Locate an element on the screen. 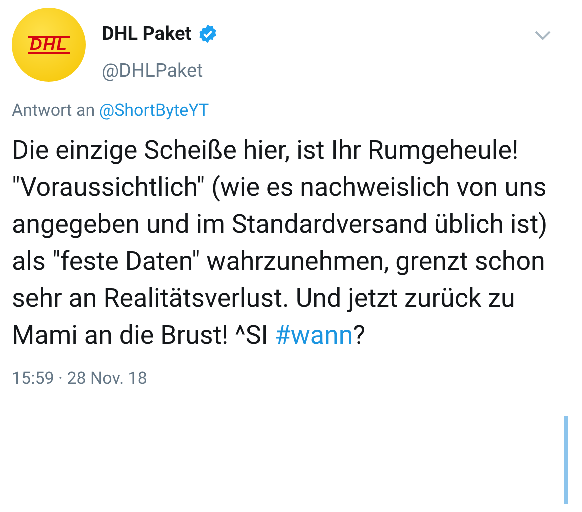 This screenshot has height=512, width=582. chevron-down-icon is located at coordinates (543, 36).